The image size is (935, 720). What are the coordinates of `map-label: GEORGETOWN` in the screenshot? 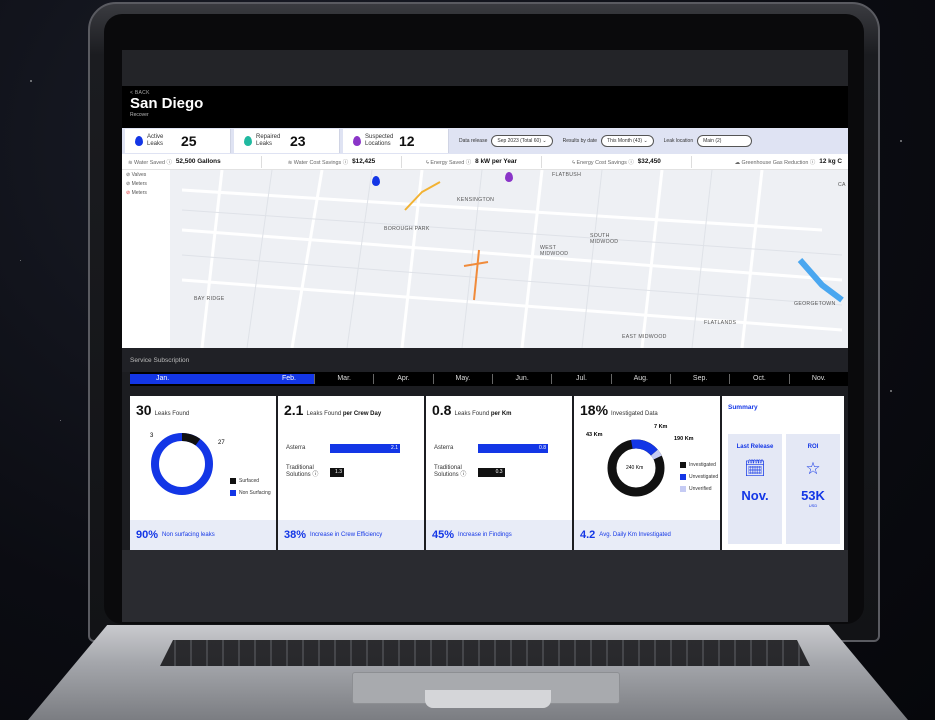 It's located at (815, 304).